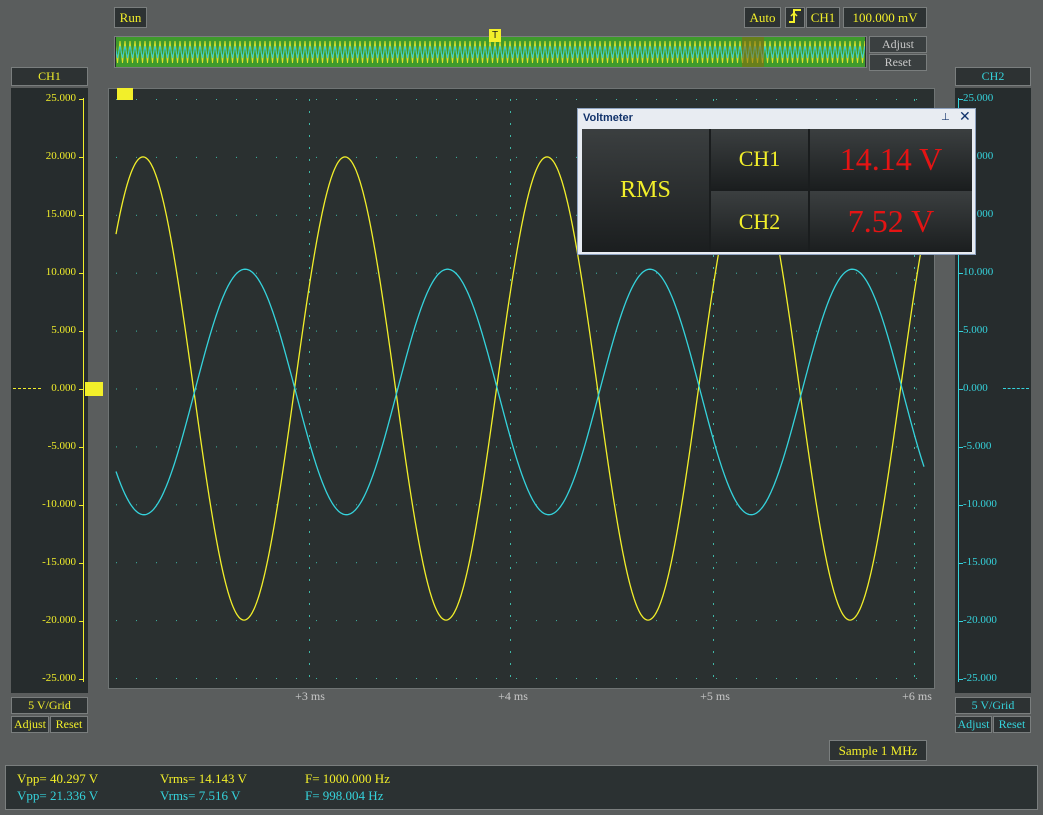 The width and height of the screenshot is (1043, 815). Describe the element at coordinates (885, 17) in the screenshot. I see `trigger-level-field: 100.000 mV` at that location.